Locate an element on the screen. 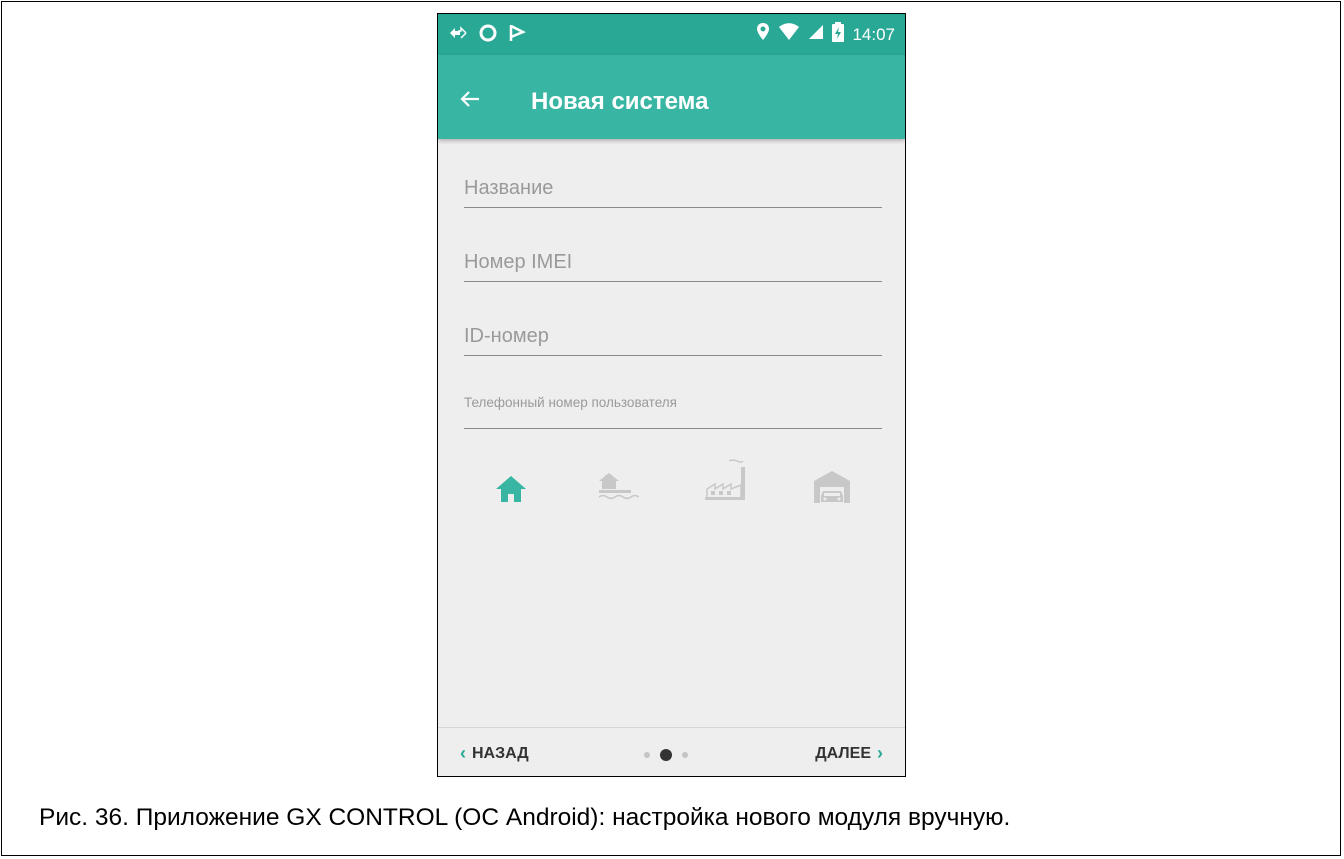  wifi-icon is located at coordinates (789, 34).